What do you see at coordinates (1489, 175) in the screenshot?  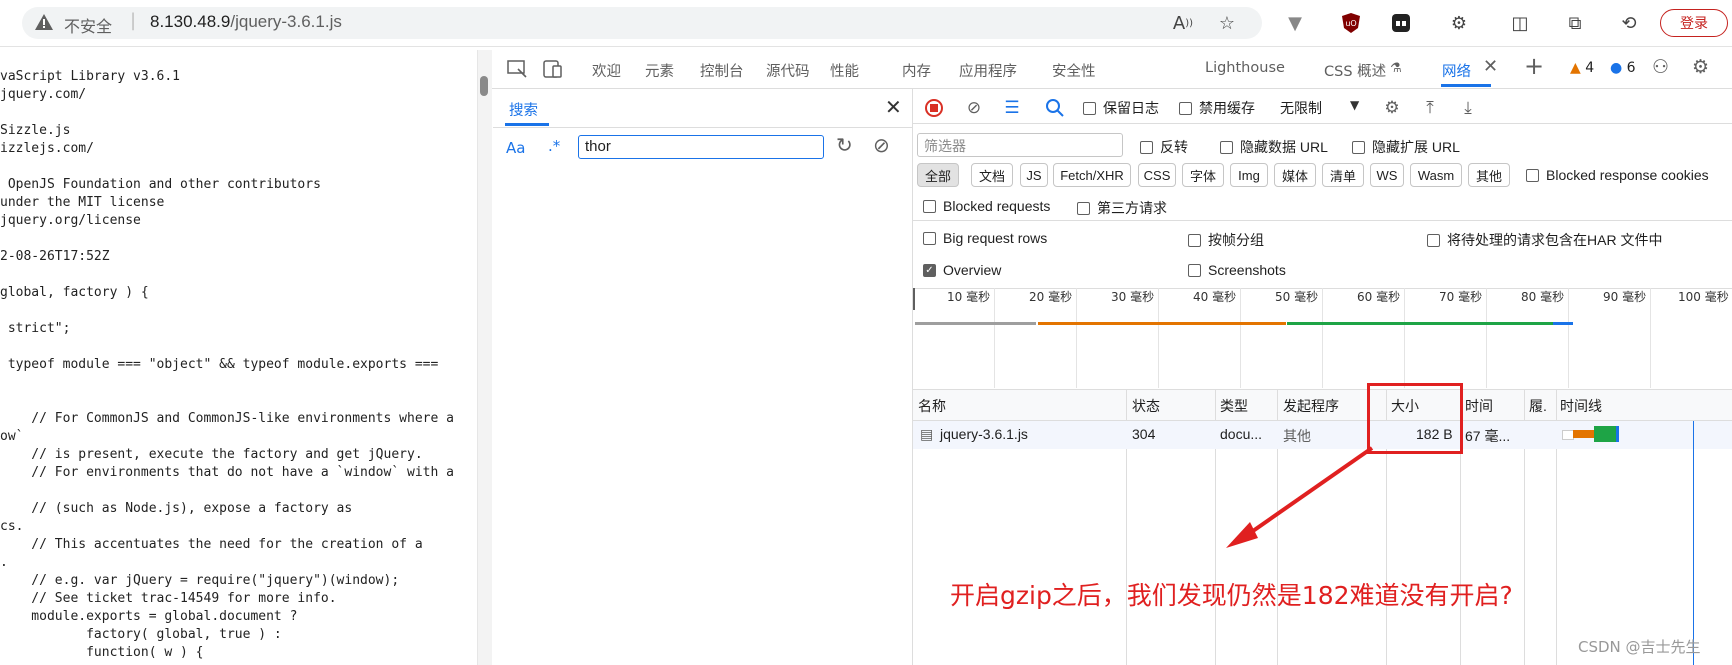 I see `chip-other: 其他` at bounding box center [1489, 175].